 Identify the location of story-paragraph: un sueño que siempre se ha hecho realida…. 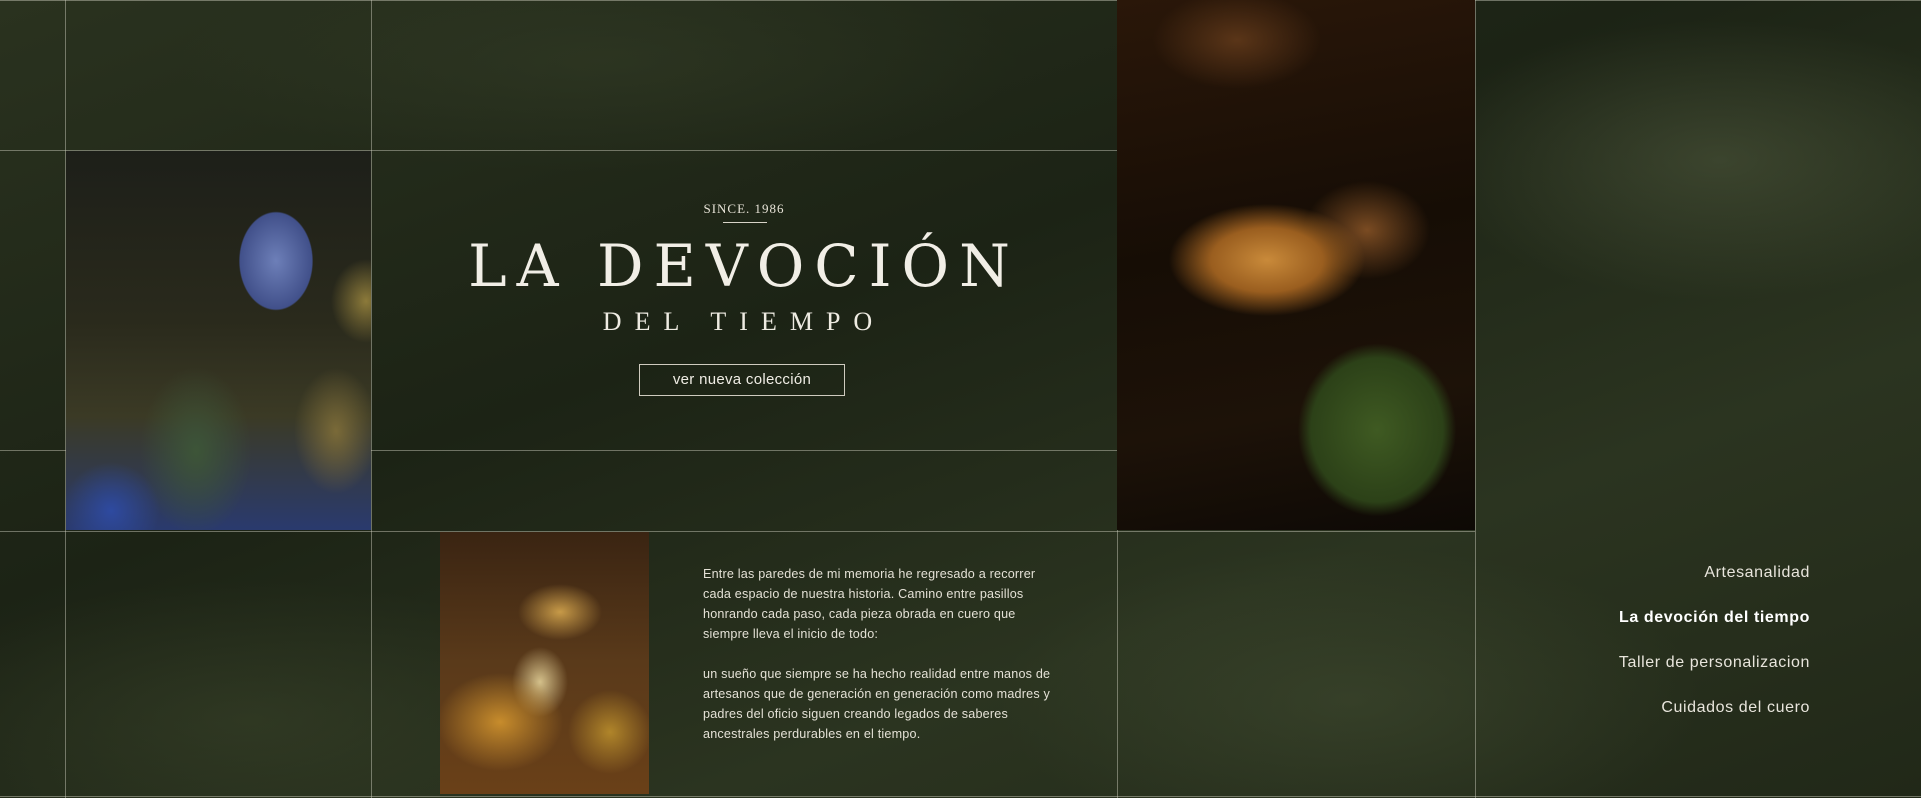
(877, 704).